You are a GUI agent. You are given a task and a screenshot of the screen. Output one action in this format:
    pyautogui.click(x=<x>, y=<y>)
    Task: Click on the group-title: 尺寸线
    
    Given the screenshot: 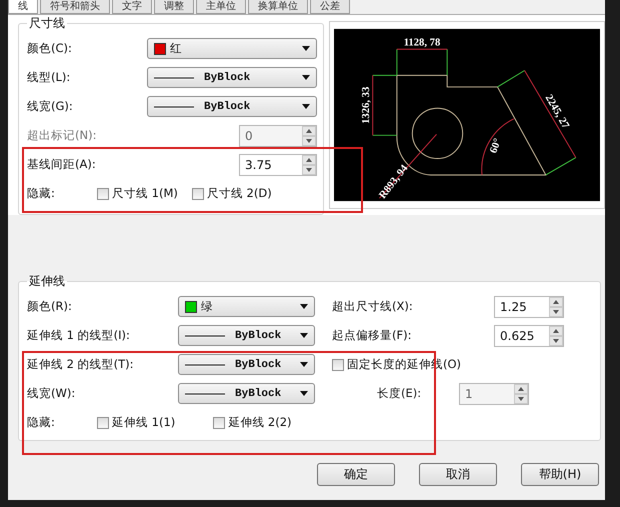 What is the action you would take?
    pyautogui.click(x=47, y=23)
    